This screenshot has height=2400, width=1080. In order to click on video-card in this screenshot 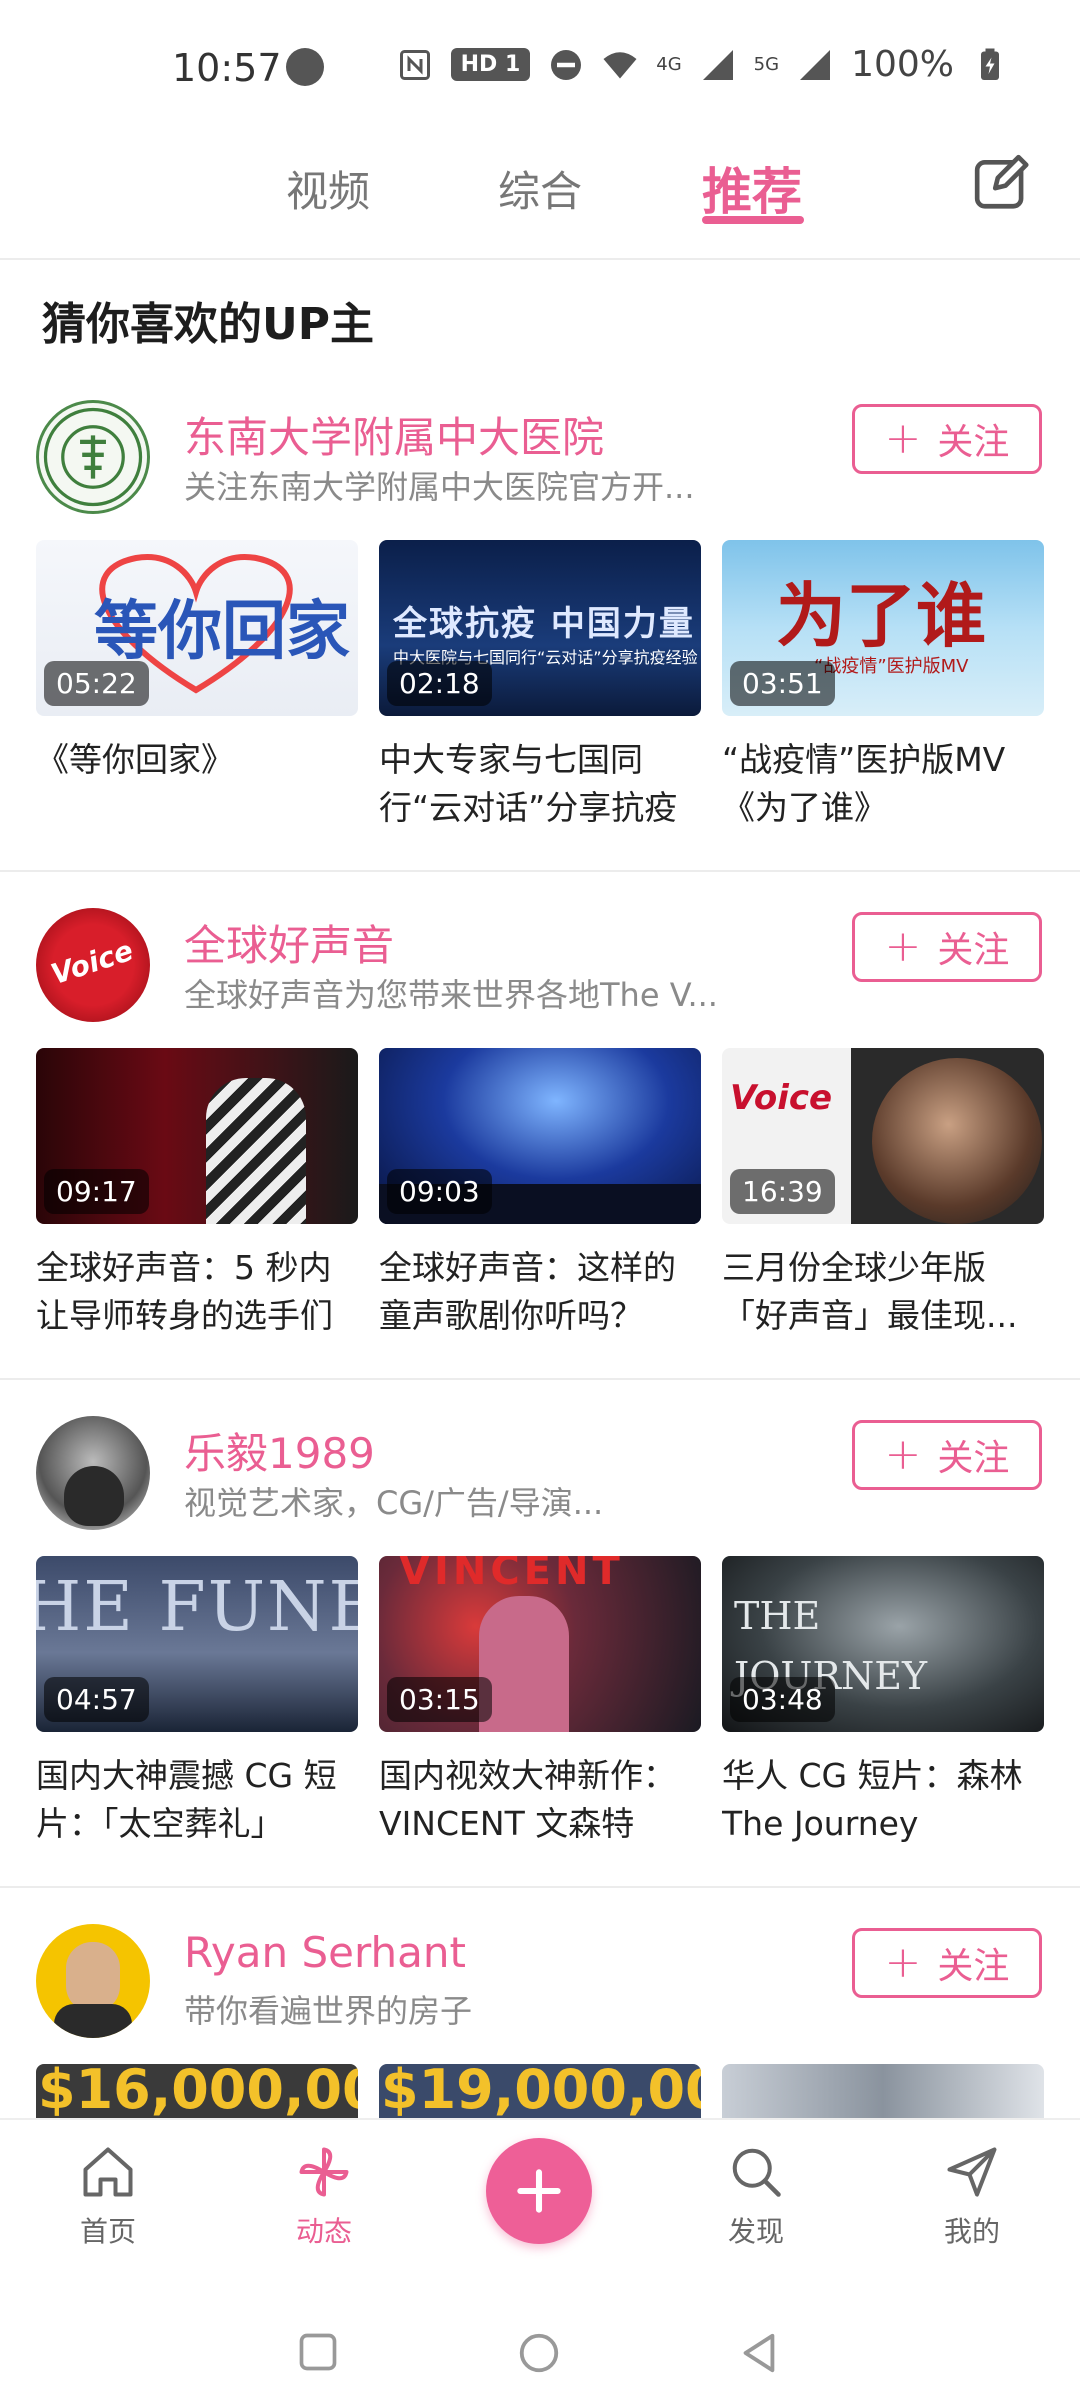, I will do `click(883, 2092)`.